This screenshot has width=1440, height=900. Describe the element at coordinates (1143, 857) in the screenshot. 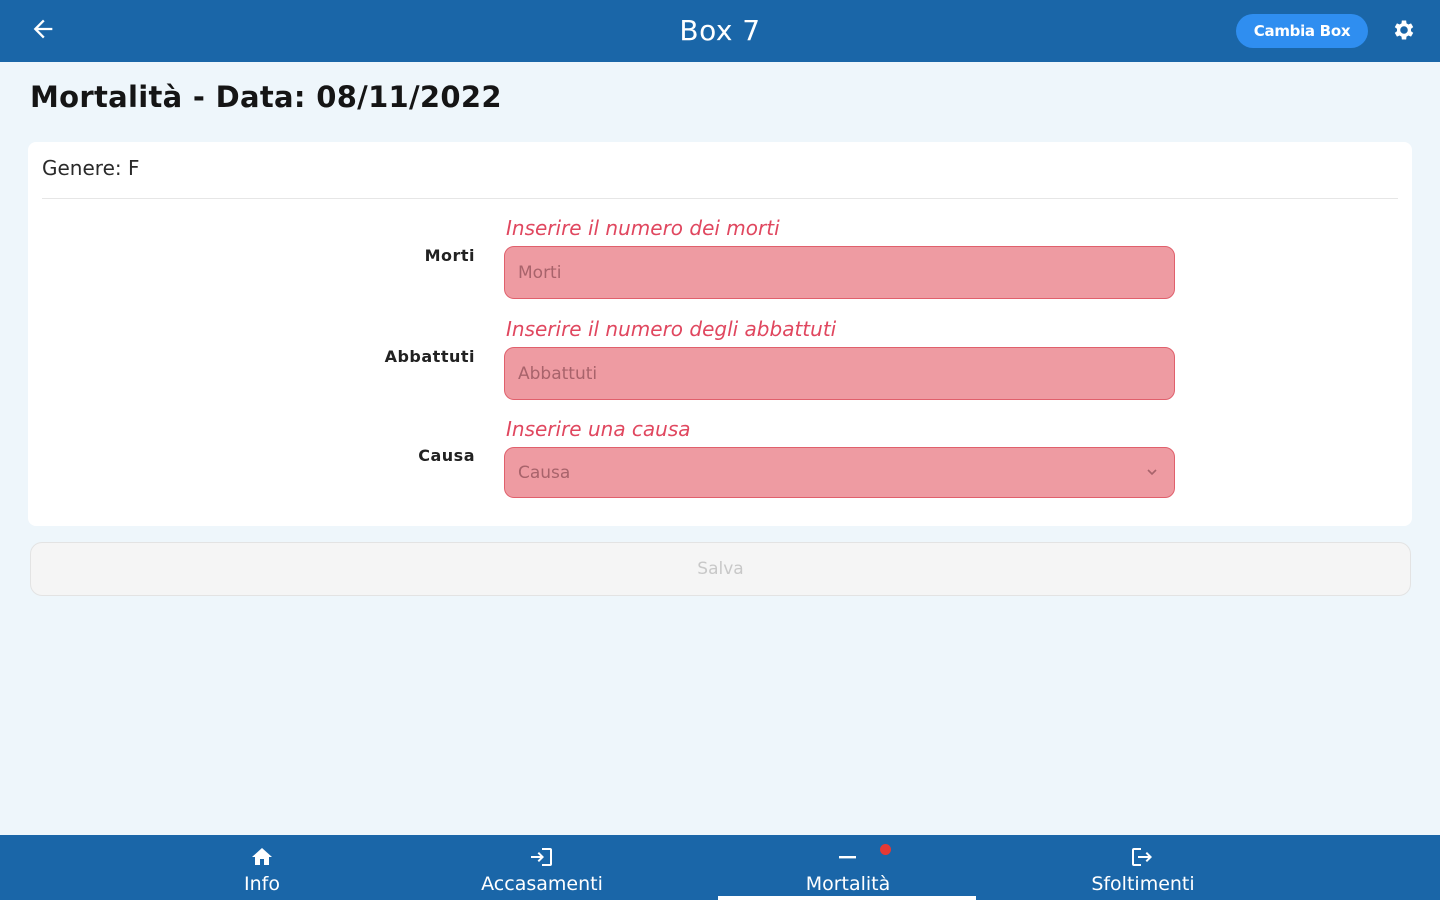

I see `logout-icon` at that location.